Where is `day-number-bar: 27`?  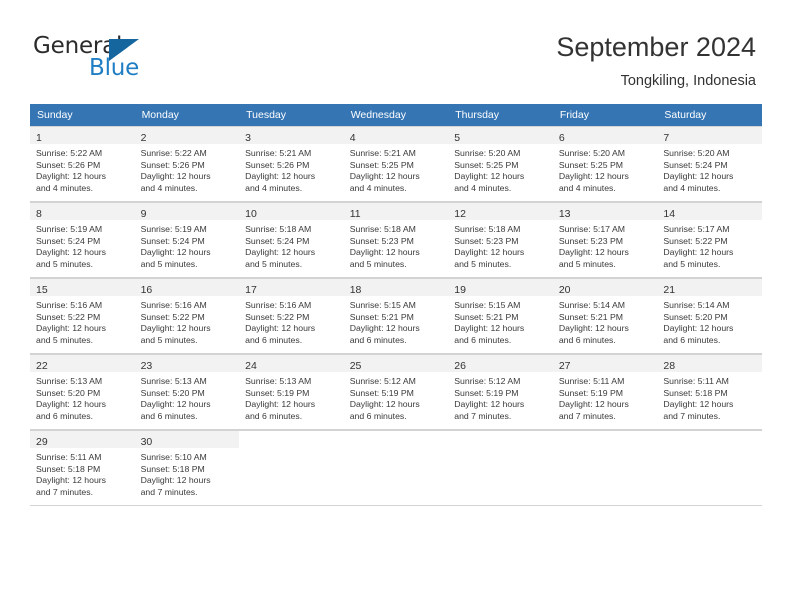
day-number-bar: 27 is located at coordinates (605, 363).